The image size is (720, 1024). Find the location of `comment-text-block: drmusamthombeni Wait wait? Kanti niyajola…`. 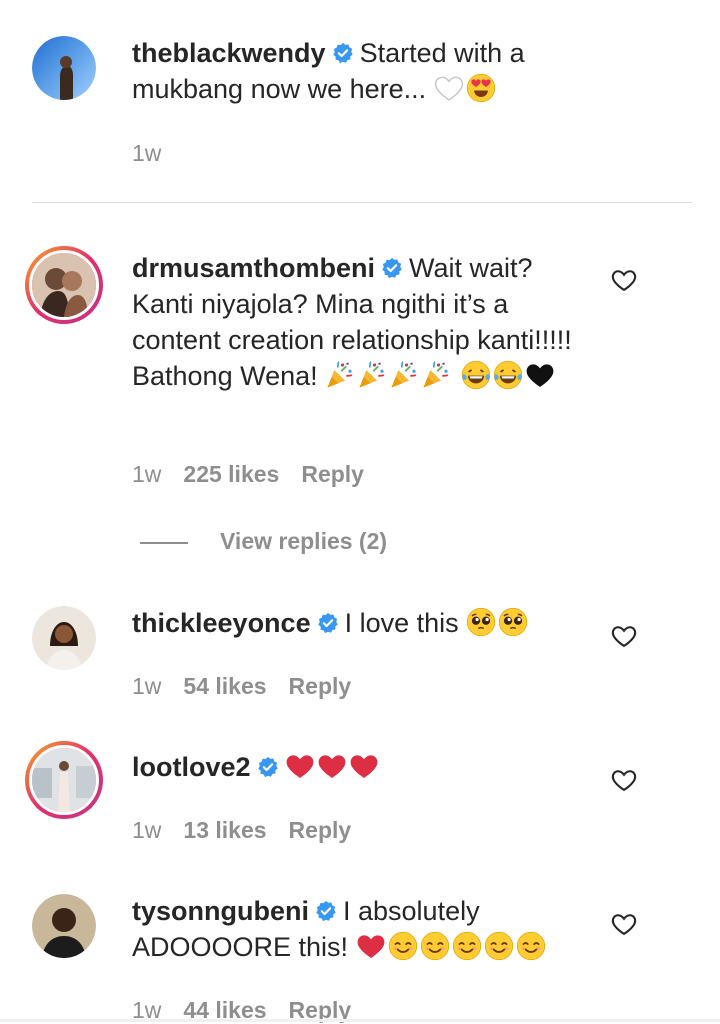

comment-text-block: drmusamthombeni Wait wait? Kanti niyajola… is located at coordinates (357, 322).